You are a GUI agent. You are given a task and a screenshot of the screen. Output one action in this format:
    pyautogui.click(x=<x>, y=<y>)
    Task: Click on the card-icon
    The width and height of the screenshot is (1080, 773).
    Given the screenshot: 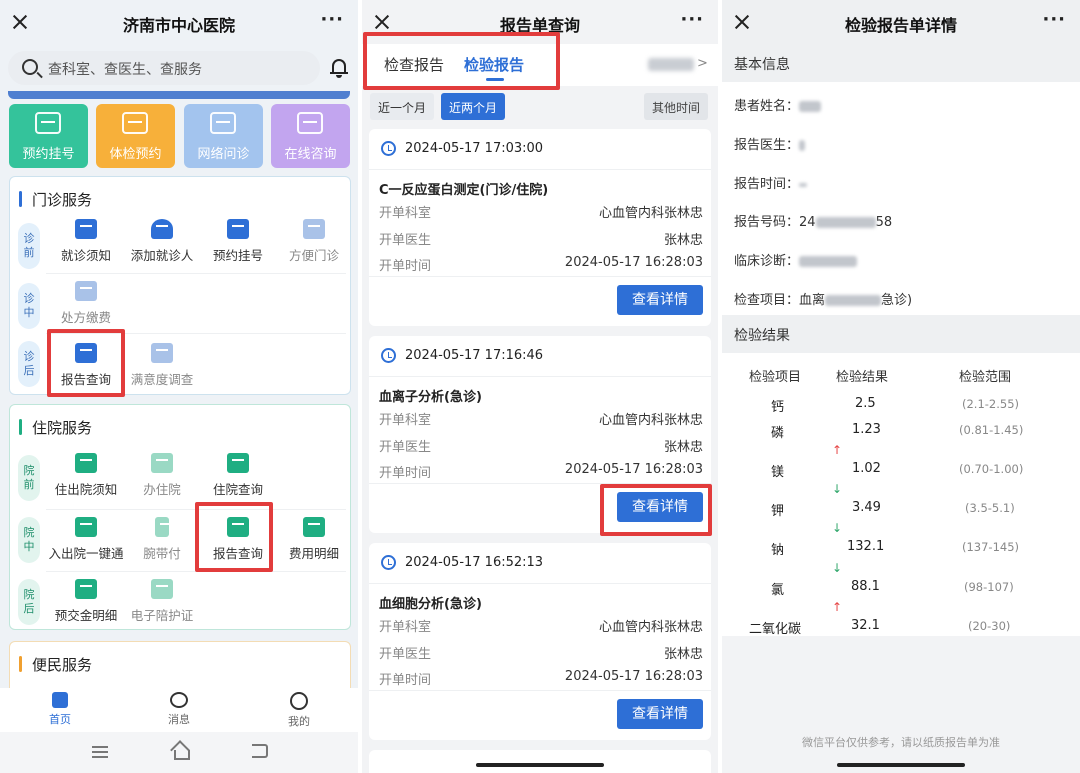 What is the action you would take?
    pyautogui.click(x=86, y=589)
    